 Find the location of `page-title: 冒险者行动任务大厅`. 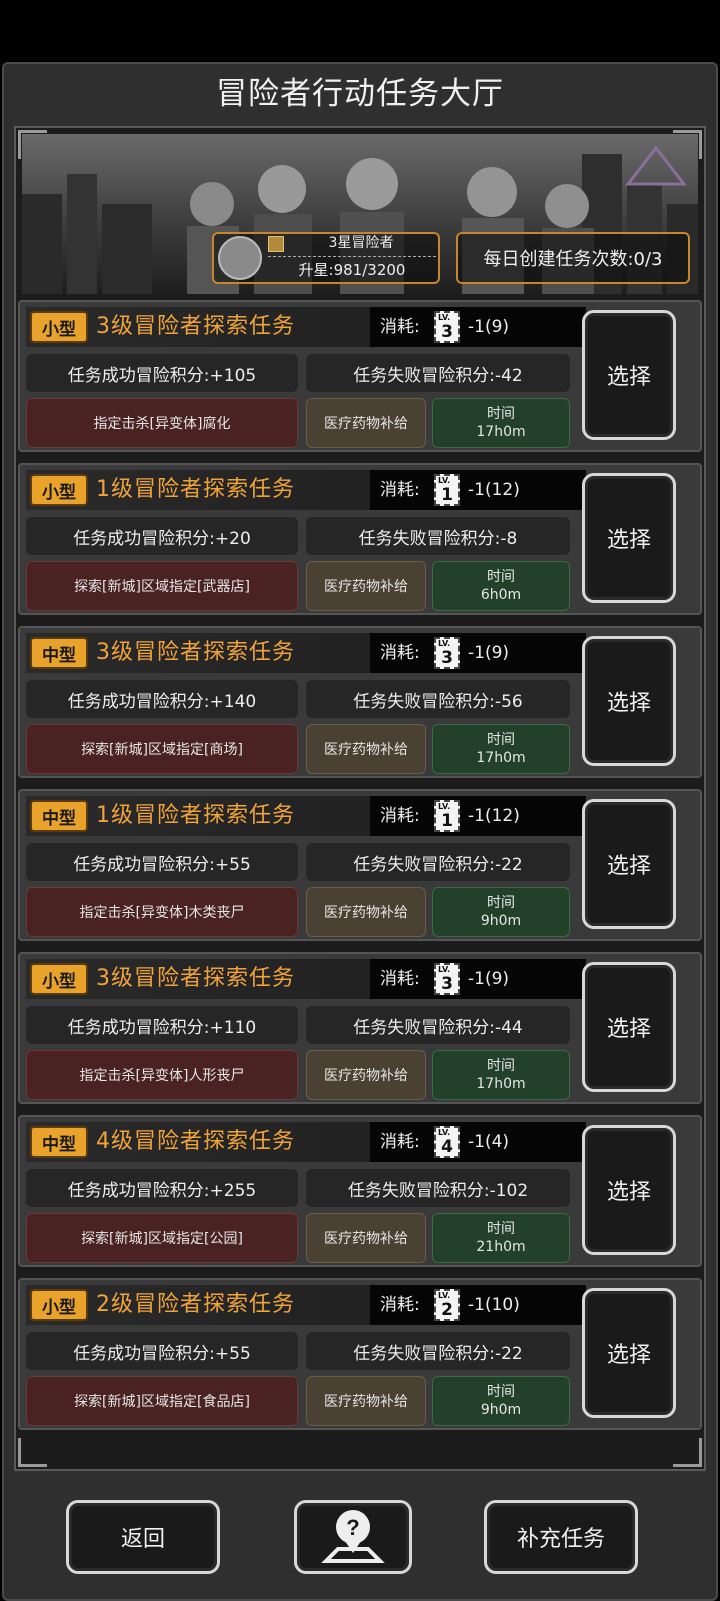

page-title: 冒险者行动任务大厅 is located at coordinates (360, 93).